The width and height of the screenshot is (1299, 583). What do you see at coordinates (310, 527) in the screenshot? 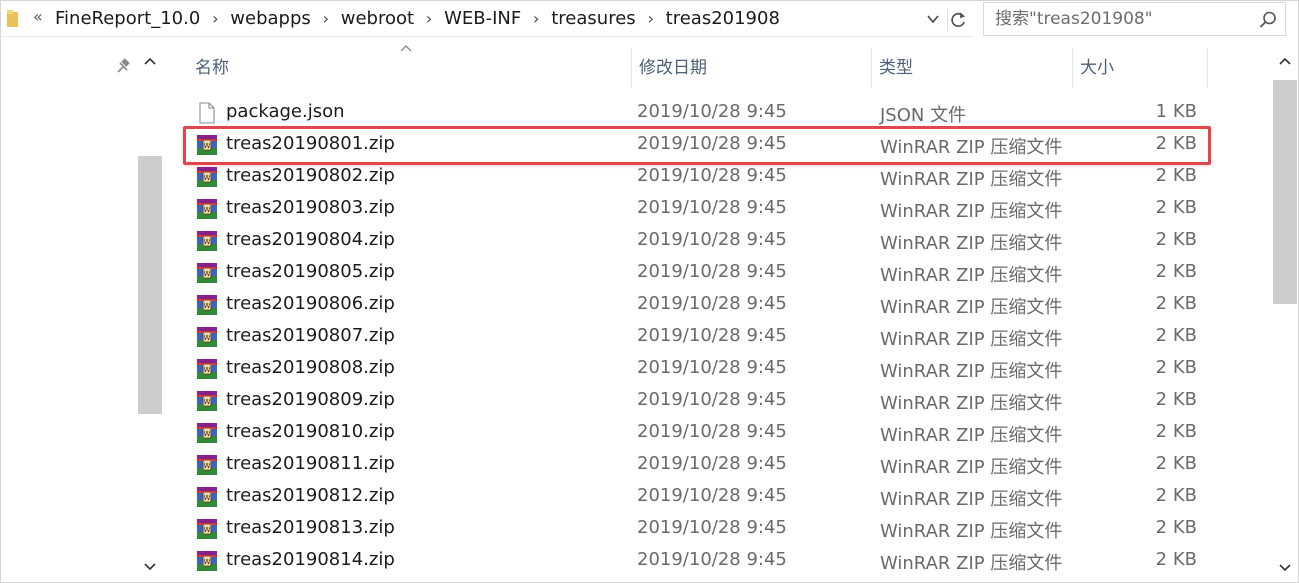
I see `file-name: treas20190813.zip` at bounding box center [310, 527].